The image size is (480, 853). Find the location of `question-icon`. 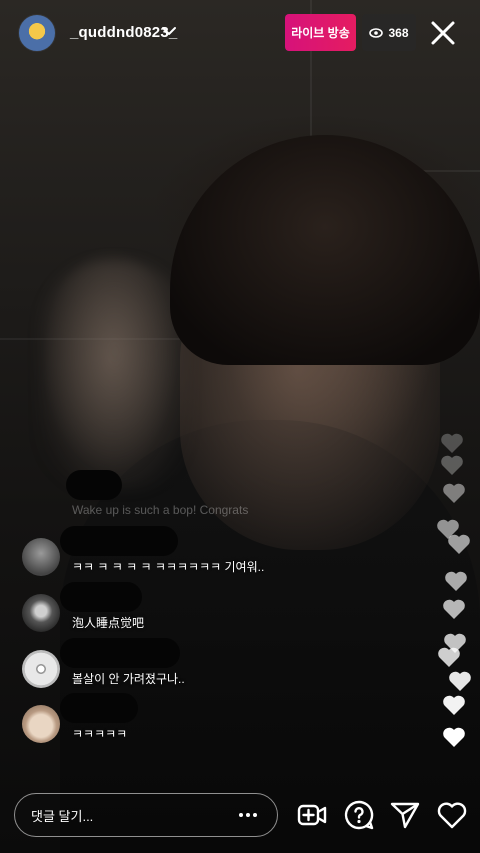

question-icon is located at coordinates (359, 815).